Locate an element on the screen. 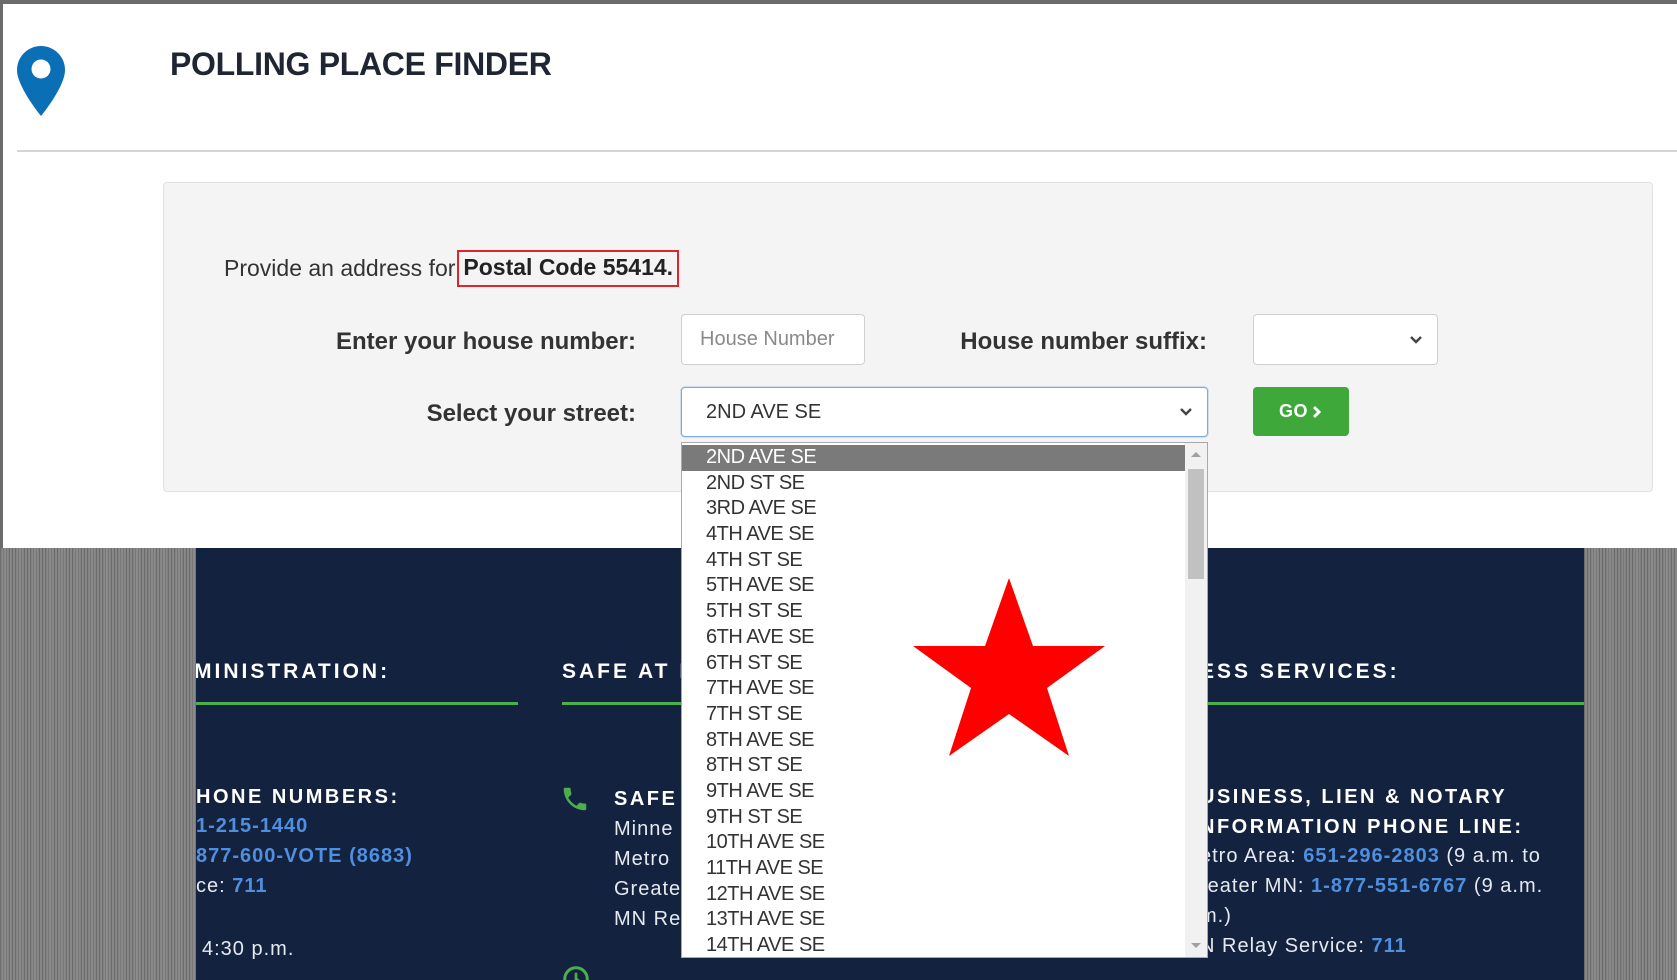 The image size is (1677, 980). go-button: GO is located at coordinates (1301, 411).